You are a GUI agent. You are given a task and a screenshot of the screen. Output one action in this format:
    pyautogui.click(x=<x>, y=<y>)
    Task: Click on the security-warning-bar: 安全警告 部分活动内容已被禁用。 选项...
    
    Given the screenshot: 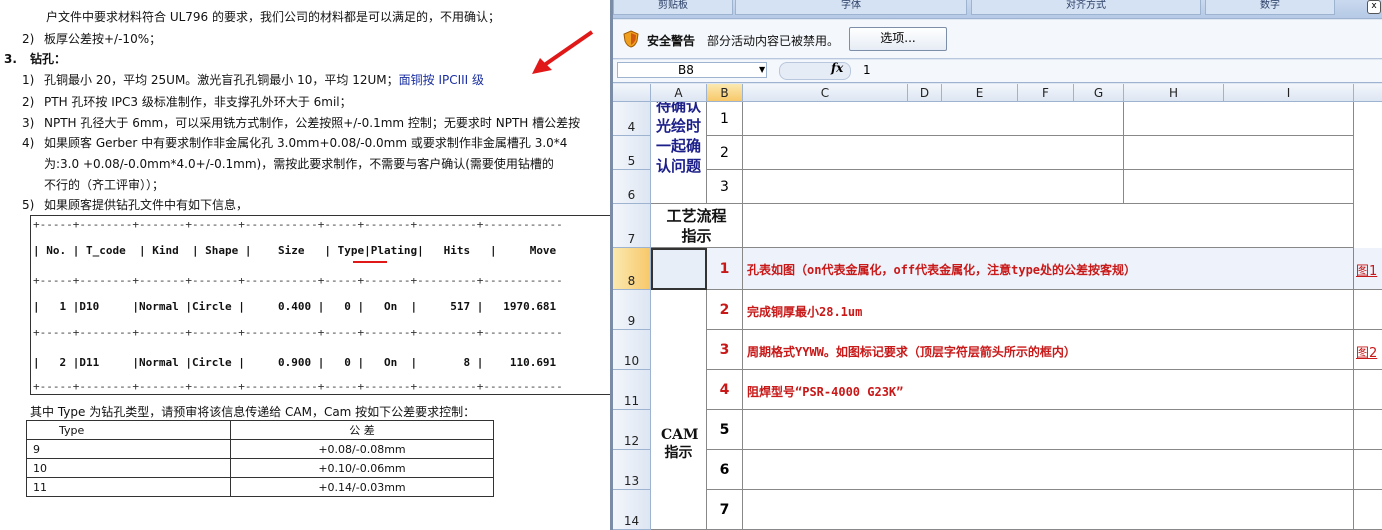 What is the action you would take?
    pyautogui.click(x=997, y=39)
    